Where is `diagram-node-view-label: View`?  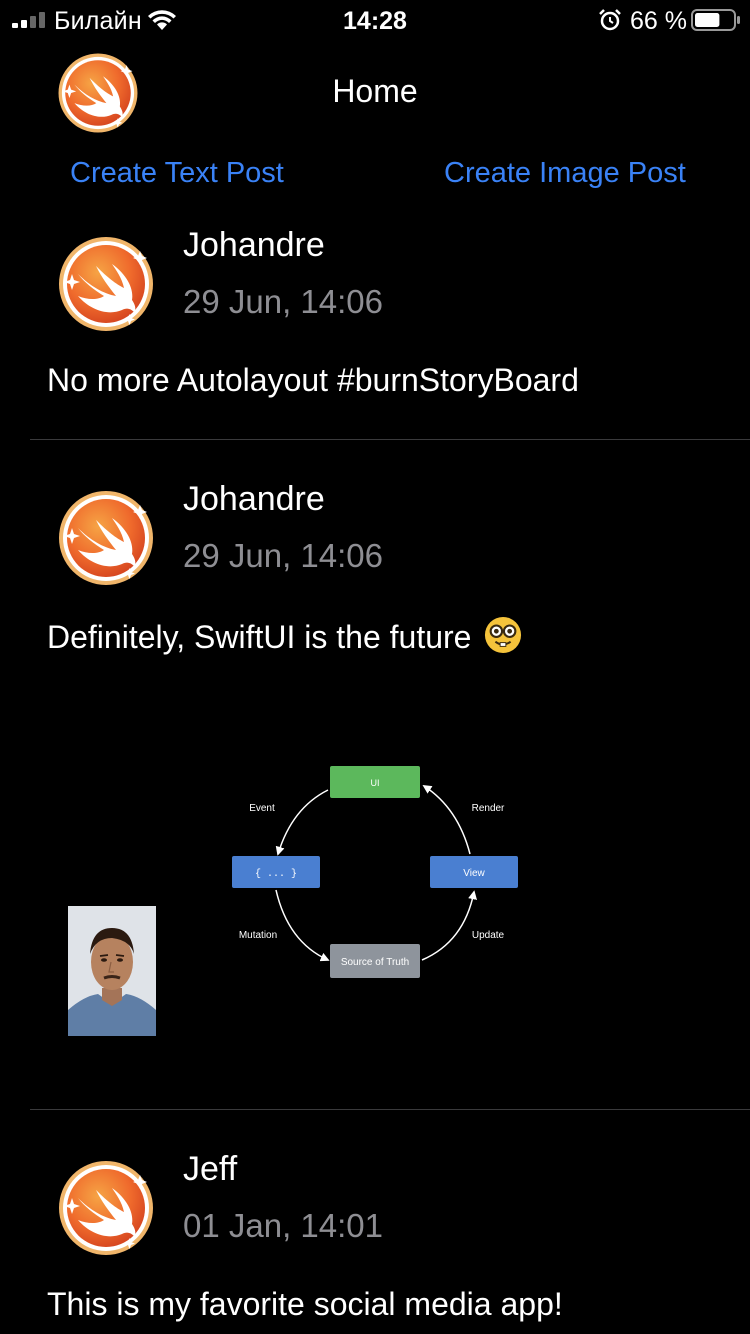
diagram-node-view-label: View is located at coordinates (474, 873).